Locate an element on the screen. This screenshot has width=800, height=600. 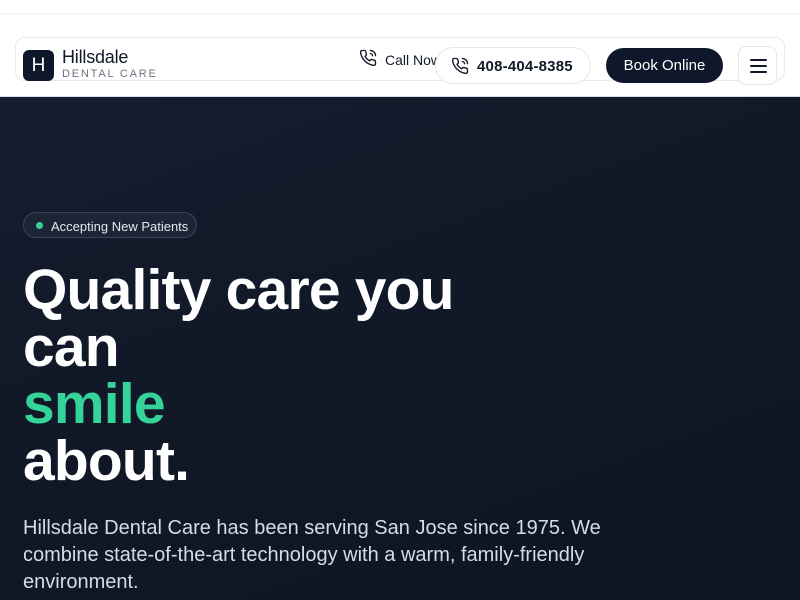
accepting-patients-badge: Accepting New Patients is located at coordinates (110, 225).